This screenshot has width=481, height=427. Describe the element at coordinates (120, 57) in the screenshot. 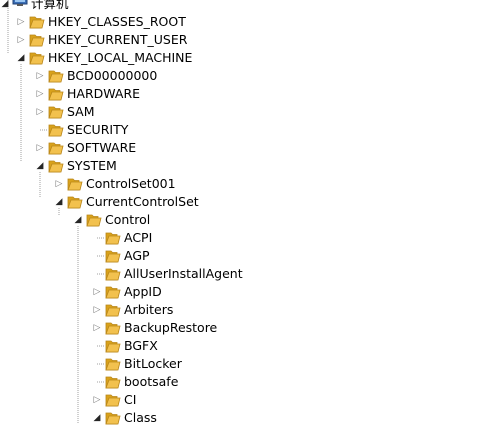

I see `tree-node-label: HKEY_LOCAL_MACHINE` at that location.